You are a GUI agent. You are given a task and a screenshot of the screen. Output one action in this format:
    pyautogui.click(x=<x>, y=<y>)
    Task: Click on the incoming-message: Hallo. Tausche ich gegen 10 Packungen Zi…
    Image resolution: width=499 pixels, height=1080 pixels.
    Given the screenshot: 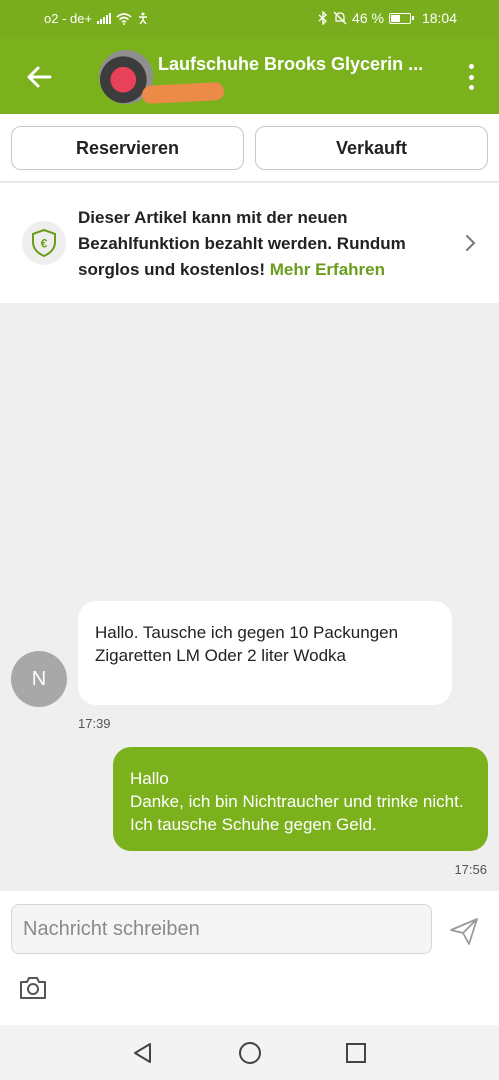 What is the action you would take?
    pyautogui.click(x=265, y=653)
    